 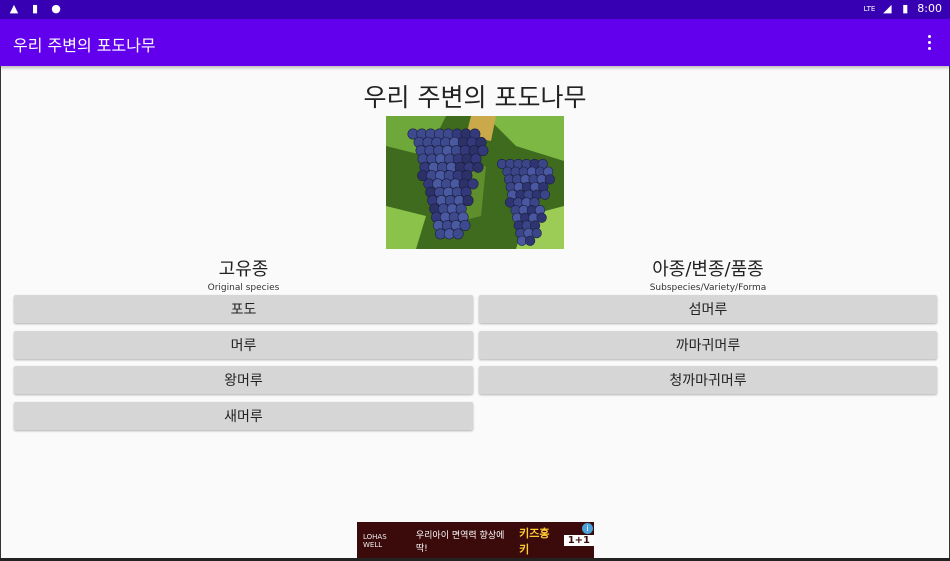 I want to click on battery-icon: ▮, so click(x=905, y=8).